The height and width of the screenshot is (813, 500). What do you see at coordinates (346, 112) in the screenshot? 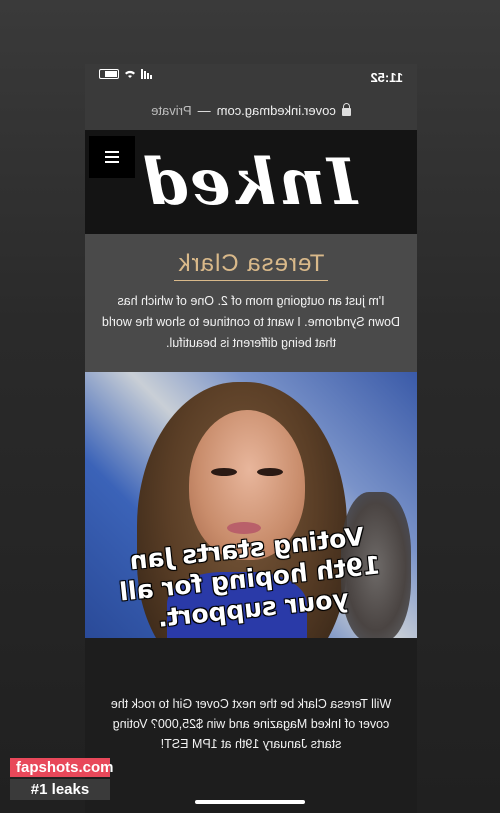
I see `lock-icon` at bounding box center [346, 112].